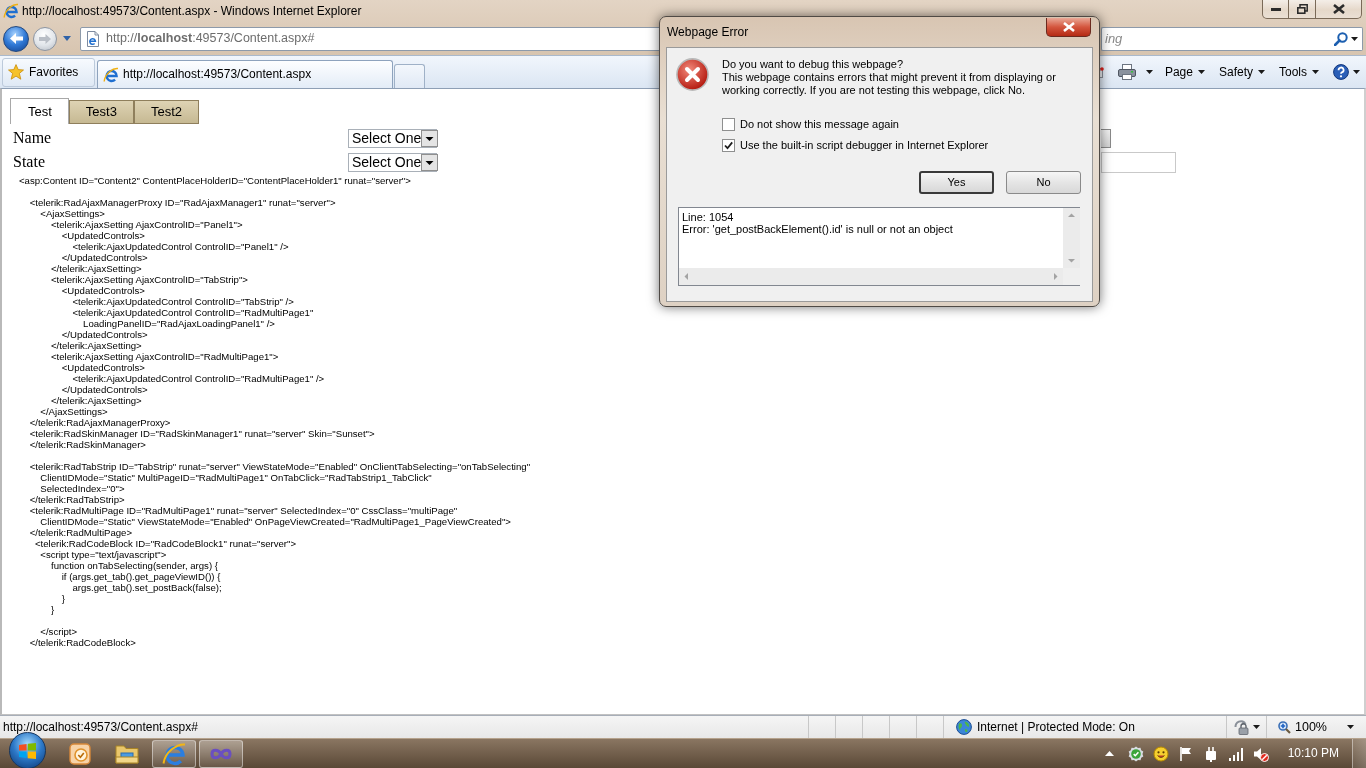 This screenshot has height=768, width=1366. I want to click on checkbox-label: Do not show this message again, so click(819, 124).